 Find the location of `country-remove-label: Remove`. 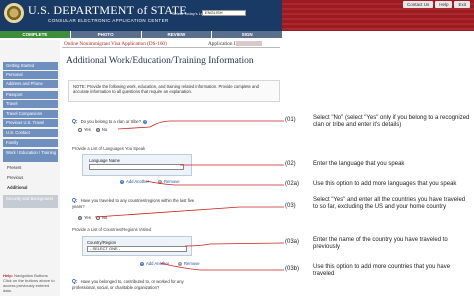

country-remove-label: Remove is located at coordinates (192, 263).